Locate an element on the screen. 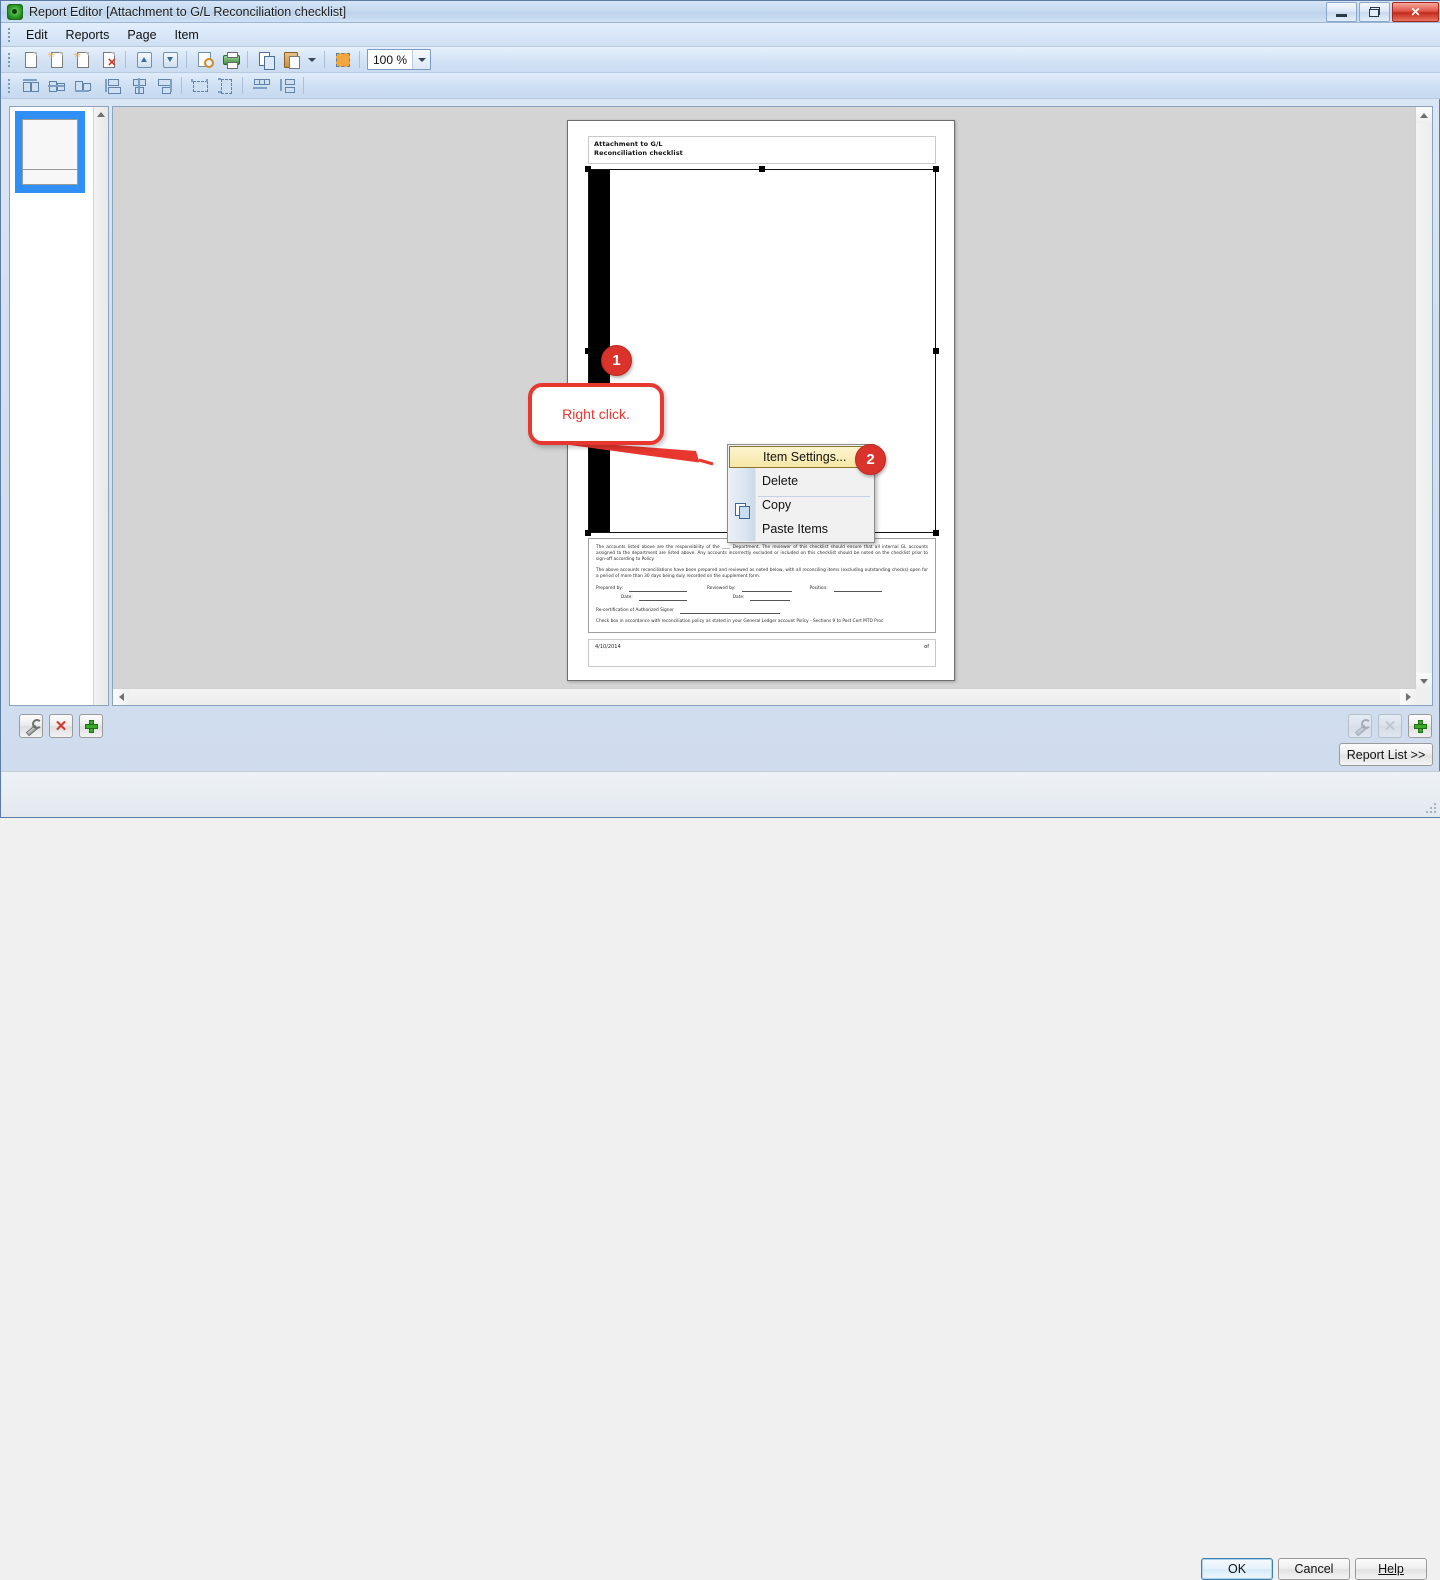 This screenshot has width=1440, height=1580. cancel-button: Cancel is located at coordinates (1314, 1569).